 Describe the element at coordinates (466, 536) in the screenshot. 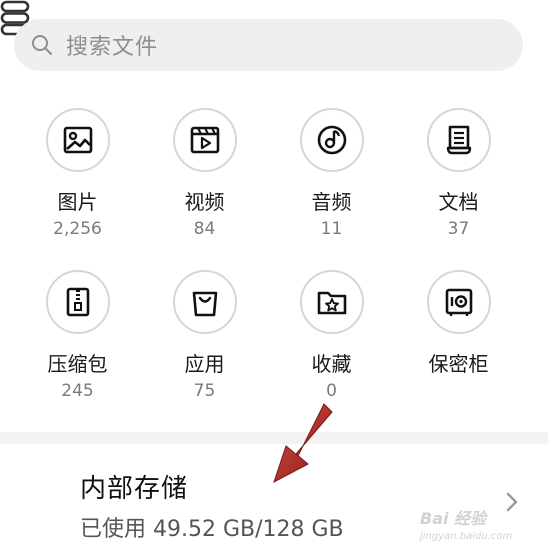

I see `watermark-url: jingyan.baidu.com` at that location.